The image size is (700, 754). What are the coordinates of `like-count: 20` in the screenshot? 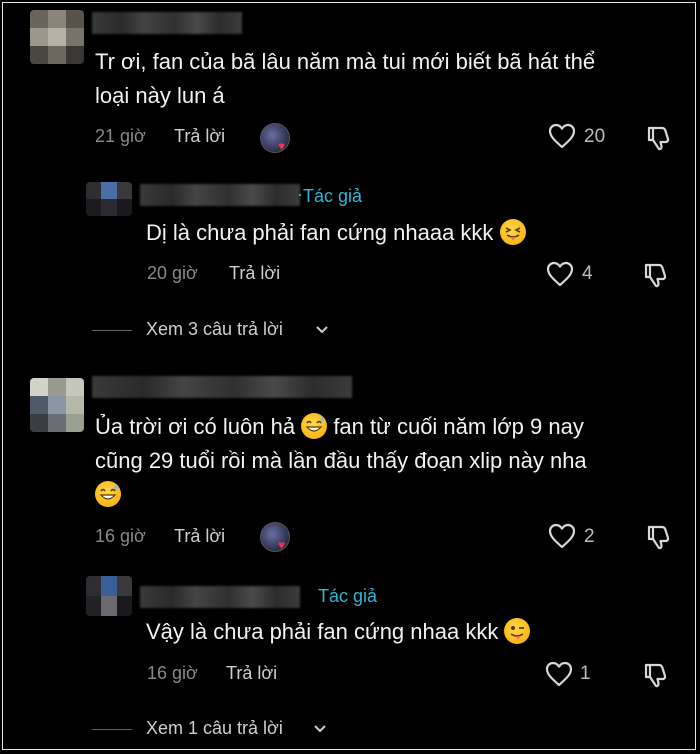 It's located at (595, 136).